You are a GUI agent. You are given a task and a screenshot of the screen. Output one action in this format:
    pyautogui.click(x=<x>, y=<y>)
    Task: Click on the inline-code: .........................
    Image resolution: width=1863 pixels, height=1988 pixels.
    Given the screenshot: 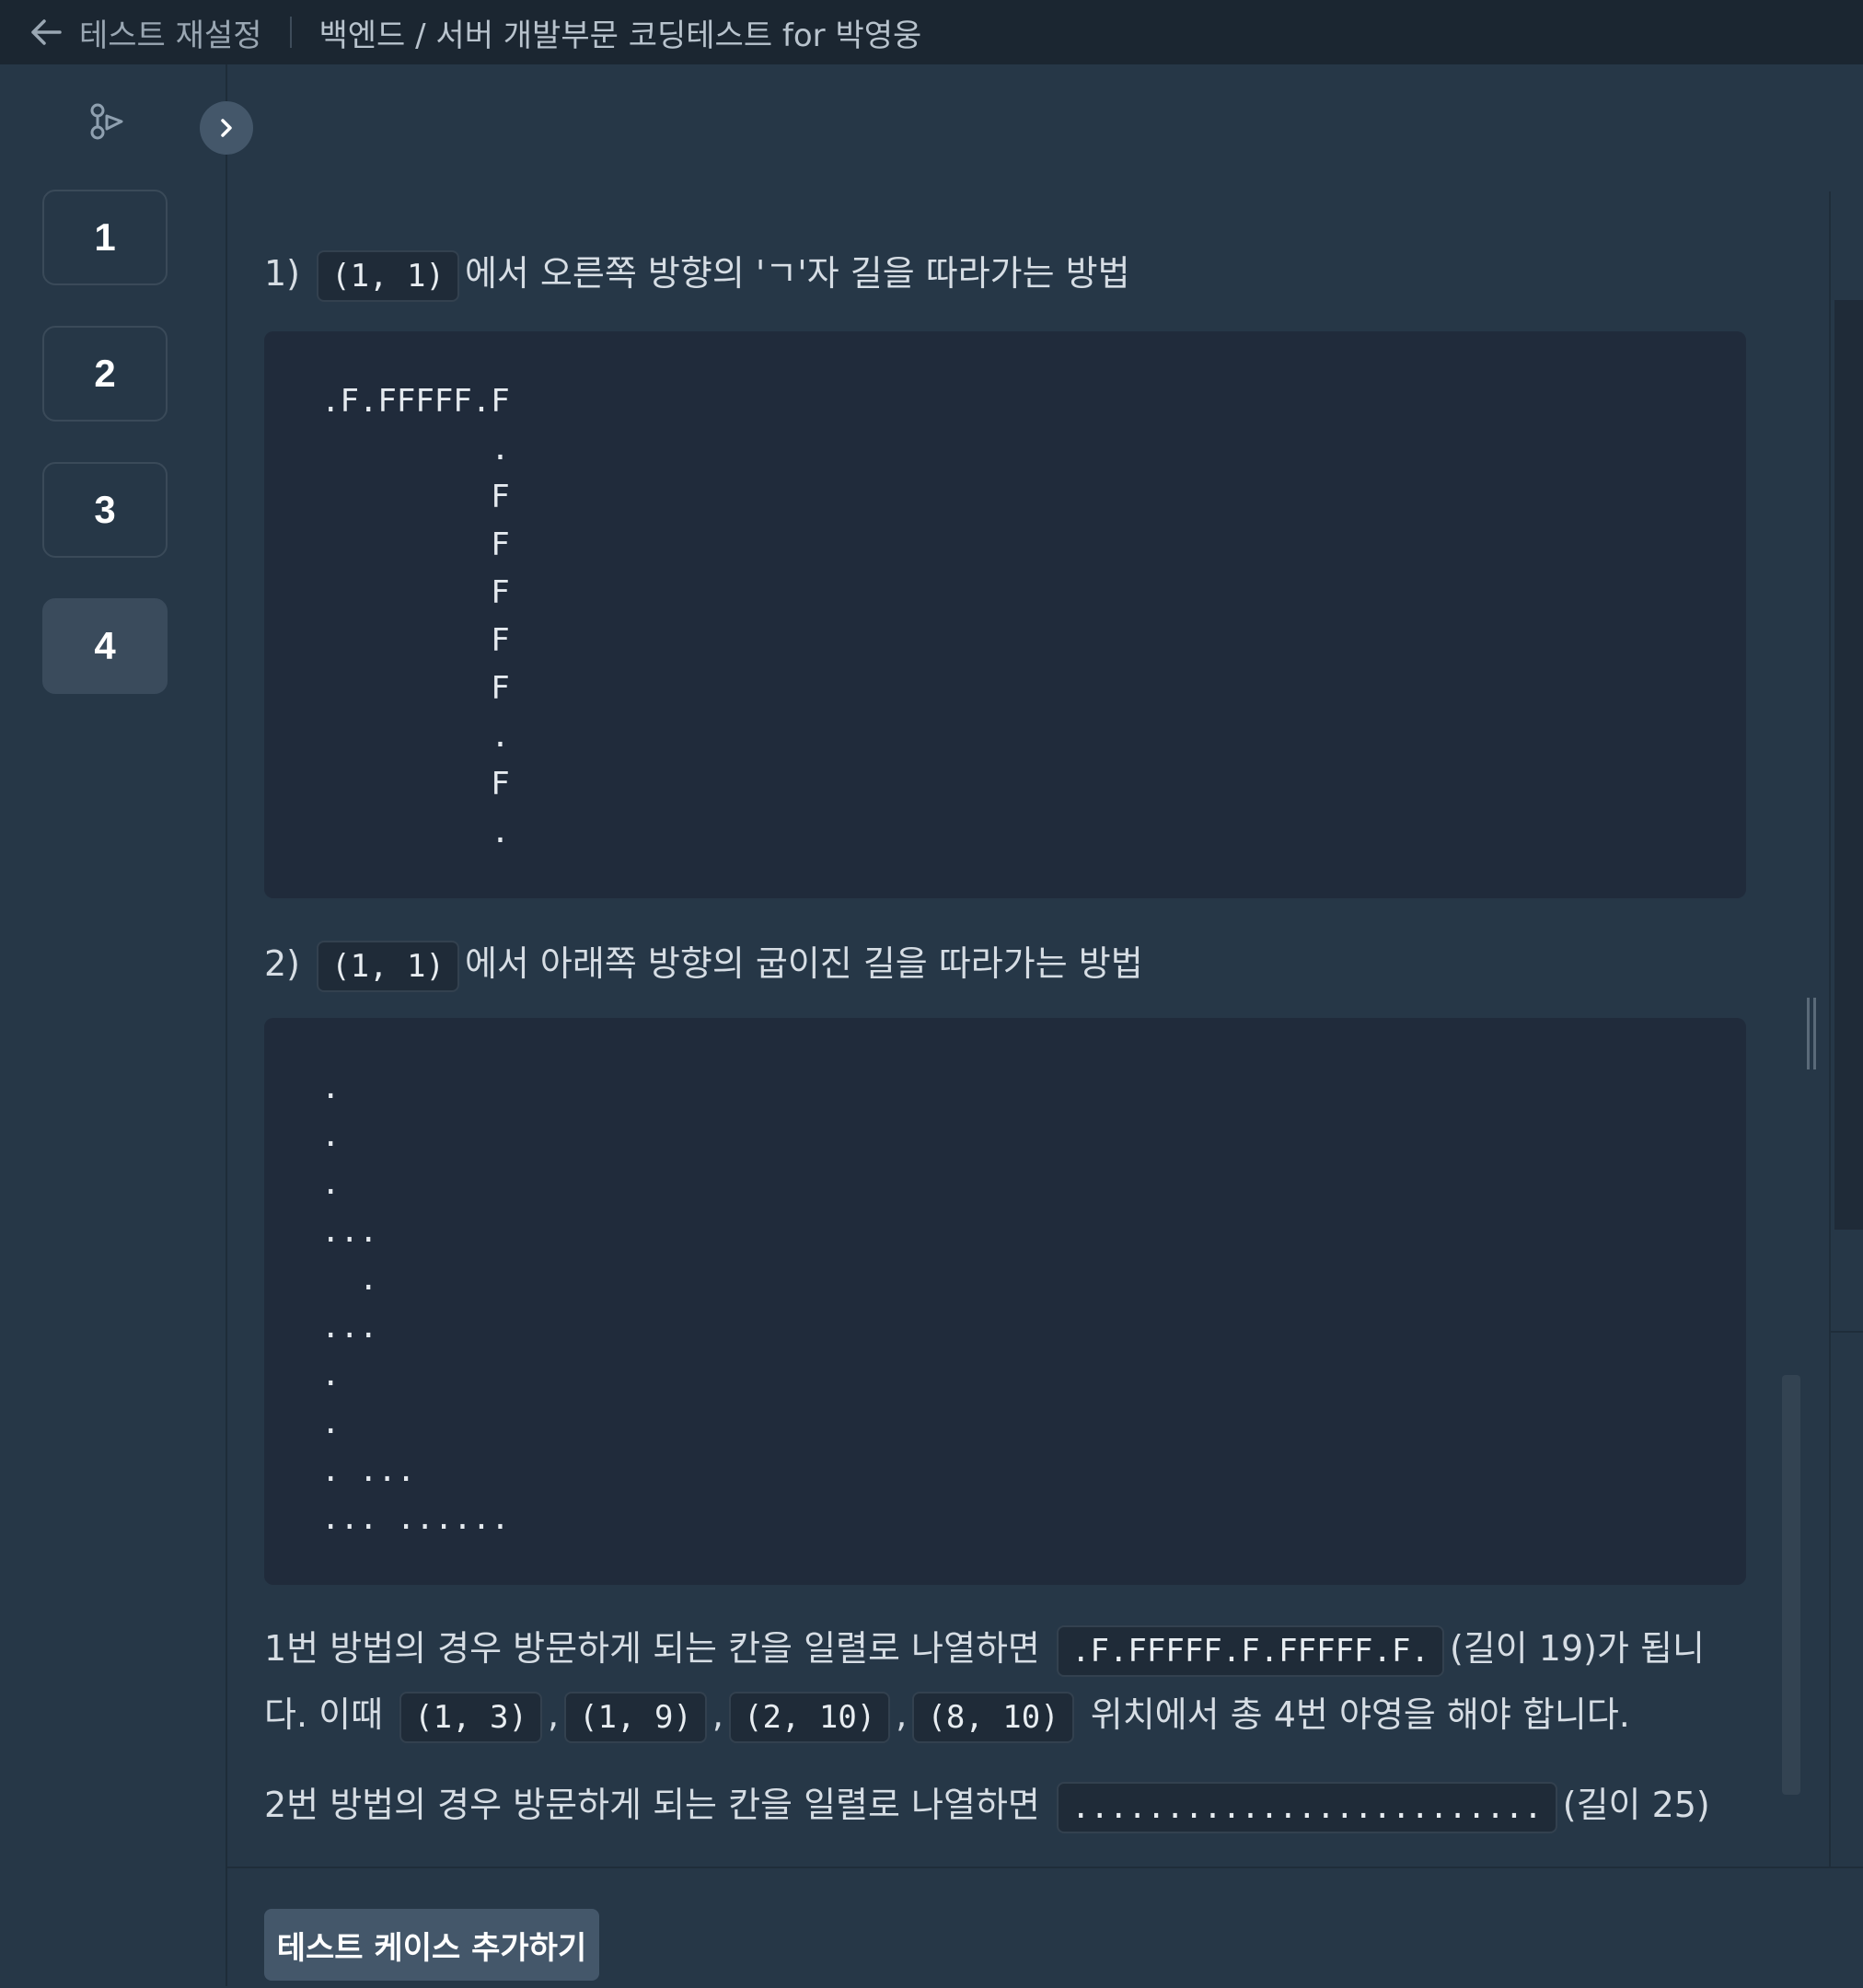 What is the action you would take?
    pyautogui.click(x=1307, y=1807)
    